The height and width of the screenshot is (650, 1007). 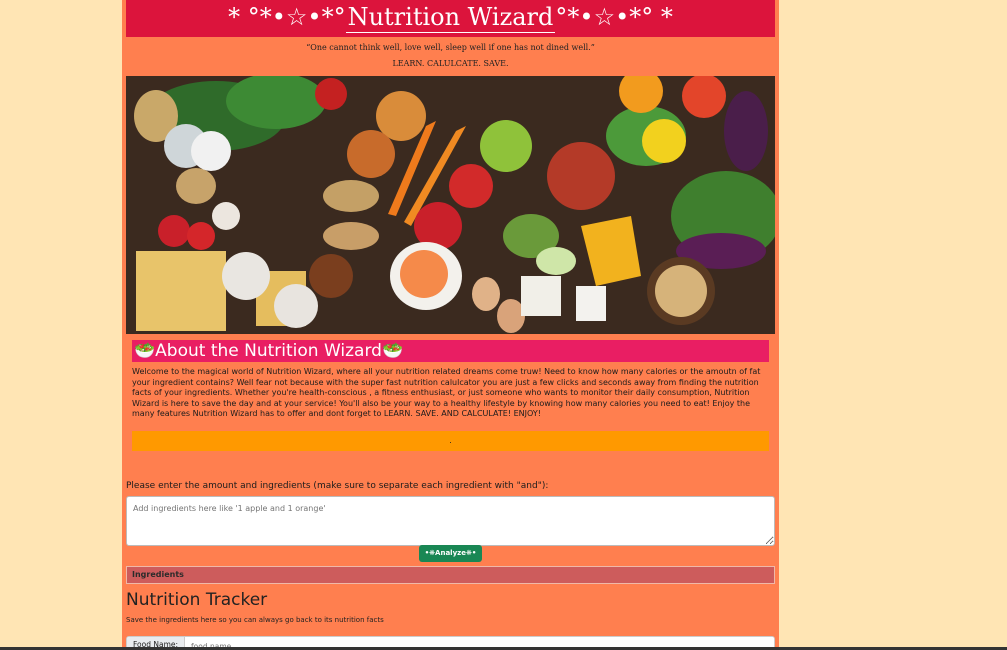 I want to click on tracker-title: Nutrition Tracker, so click(x=197, y=600).